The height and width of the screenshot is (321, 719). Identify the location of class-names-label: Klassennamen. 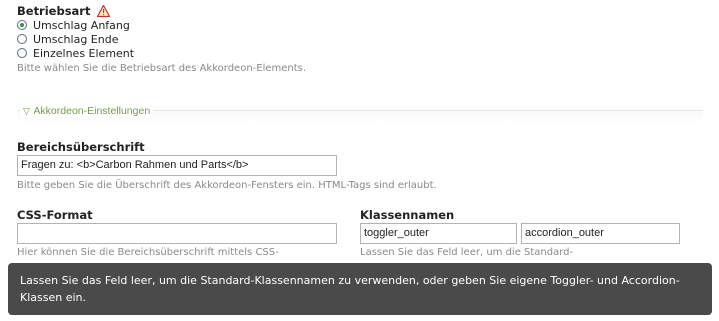
(407, 215).